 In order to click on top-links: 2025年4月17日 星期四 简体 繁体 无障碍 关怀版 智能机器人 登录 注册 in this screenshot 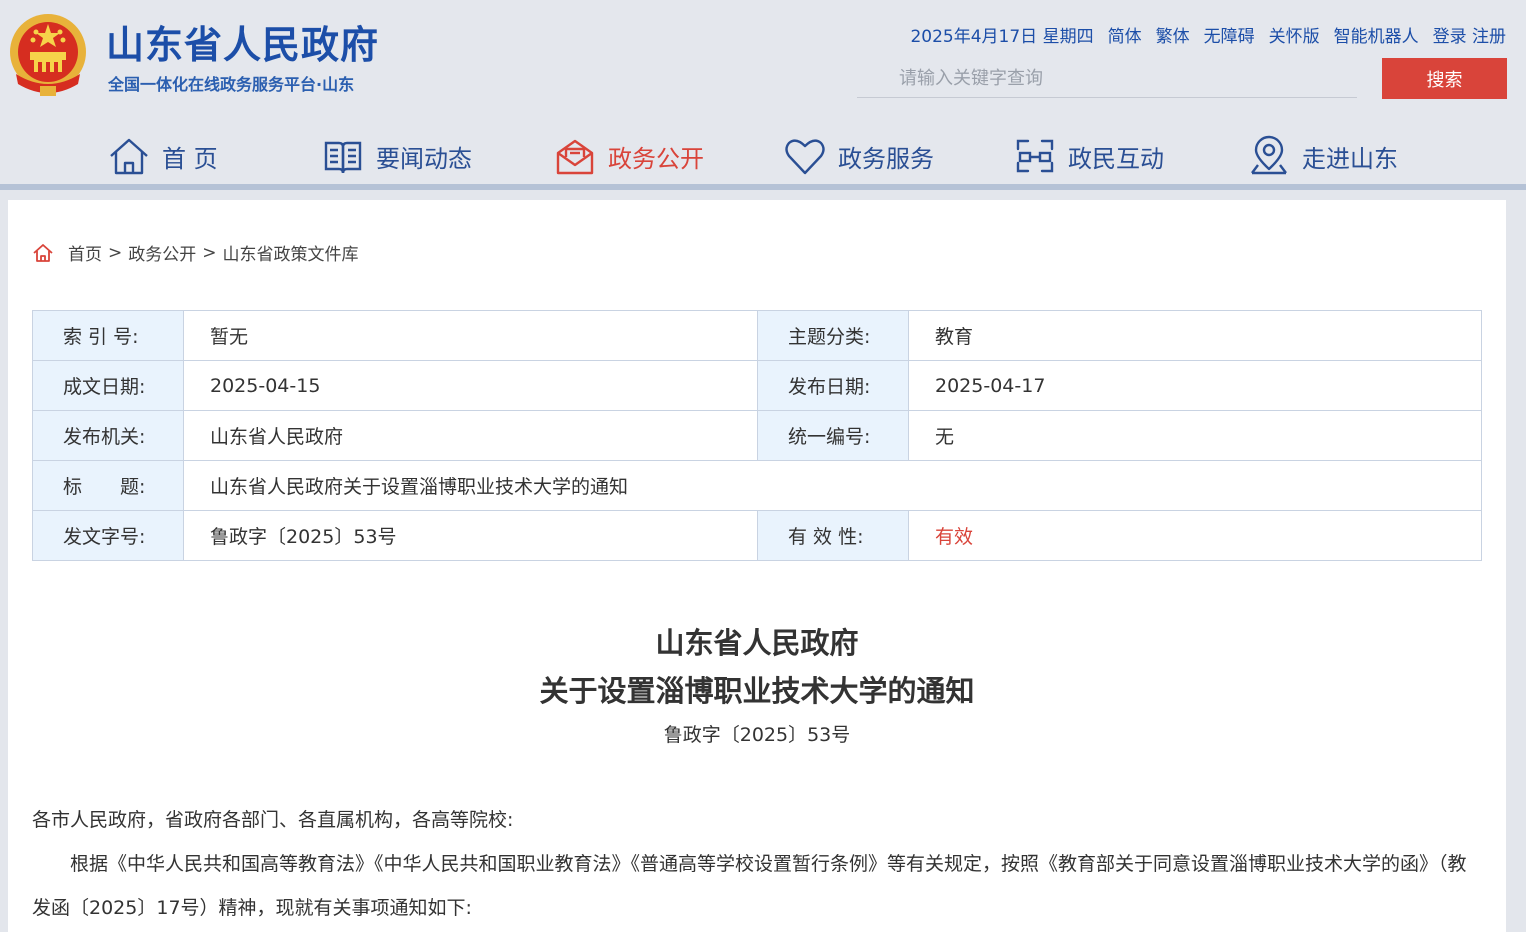, I will do `click(1208, 34)`.